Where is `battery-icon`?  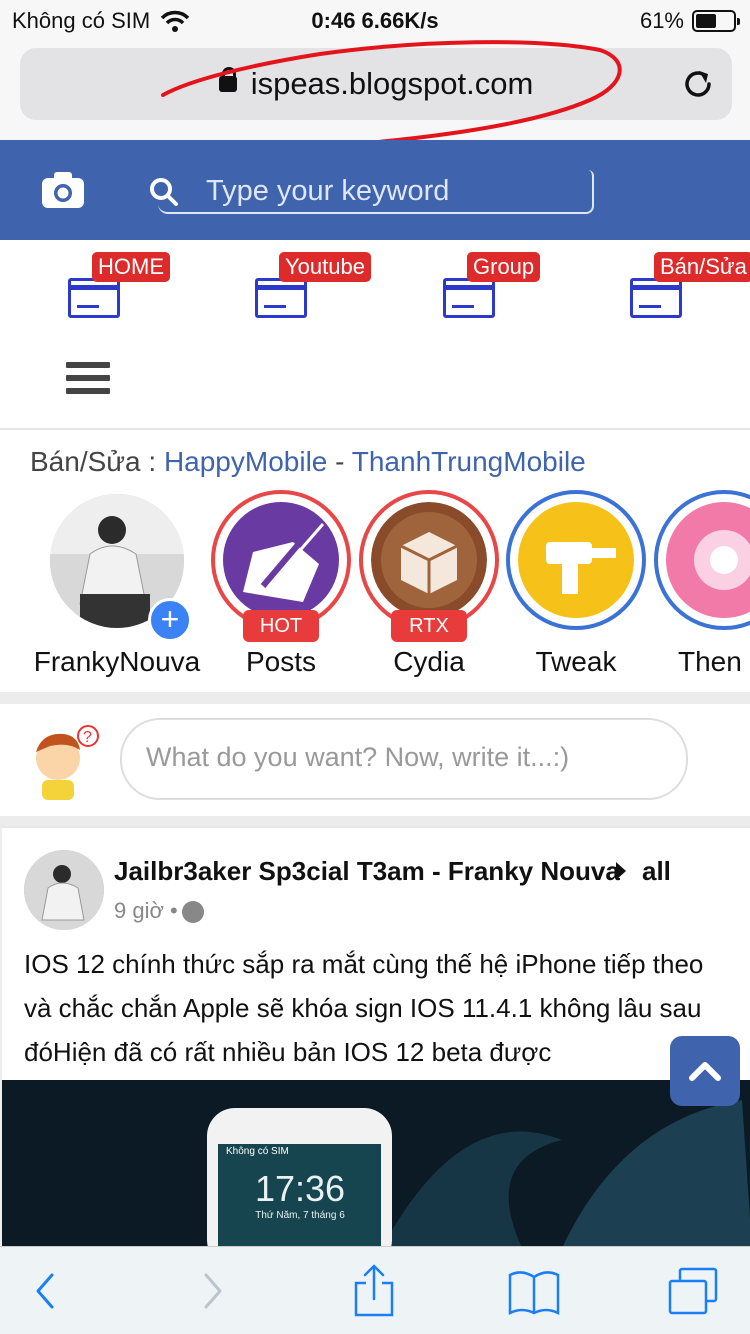 battery-icon is located at coordinates (716, 21).